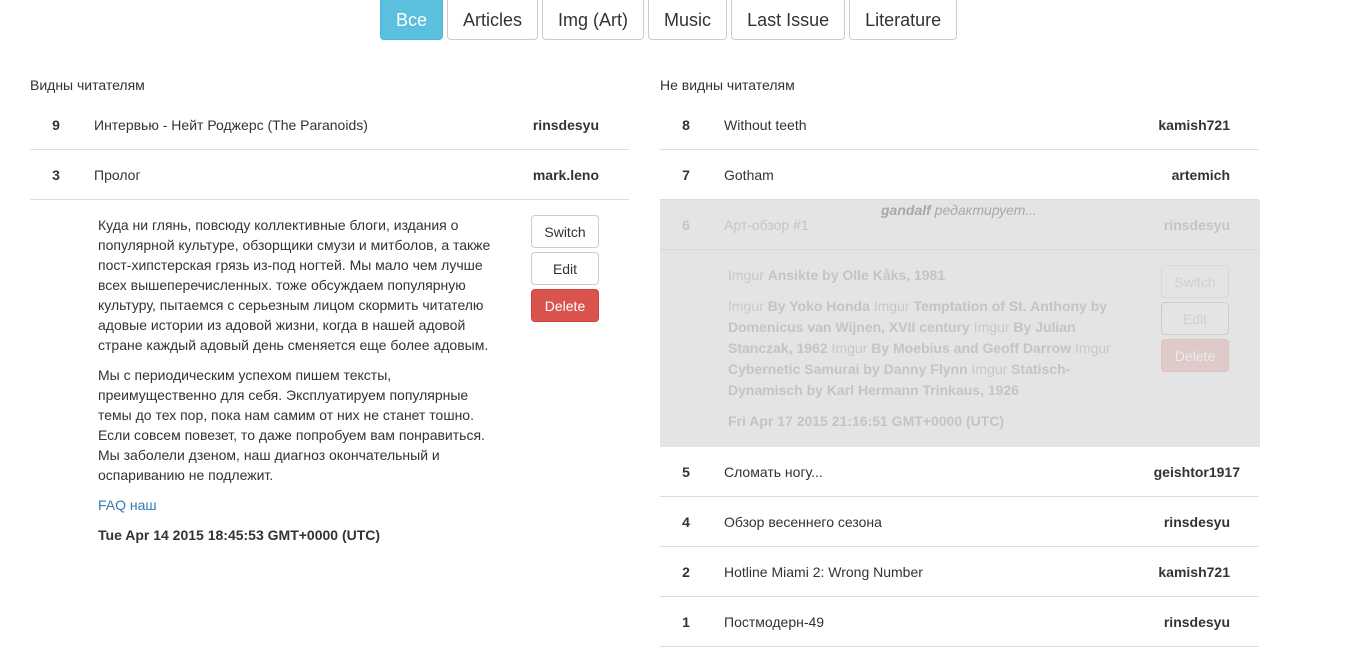  What do you see at coordinates (959, 522) in the screenshot?
I see `post-row: 4 Обзор весеннего сезона rinsdesyu` at bounding box center [959, 522].